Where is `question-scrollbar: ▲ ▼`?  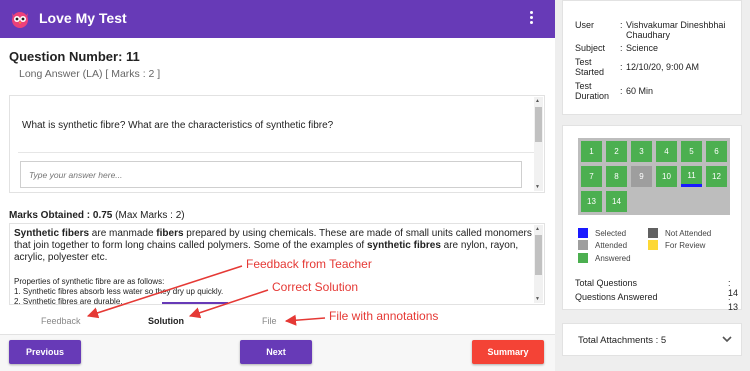 question-scrollbar: ▲ ▼ is located at coordinates (538, 144).